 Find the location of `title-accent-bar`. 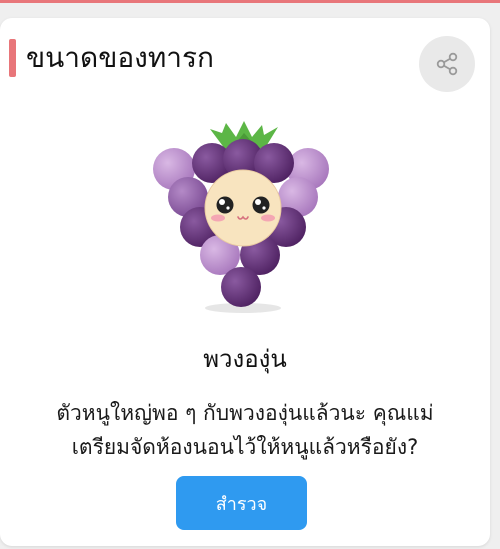

title-accent-bar is located at coordinates (12, 58).